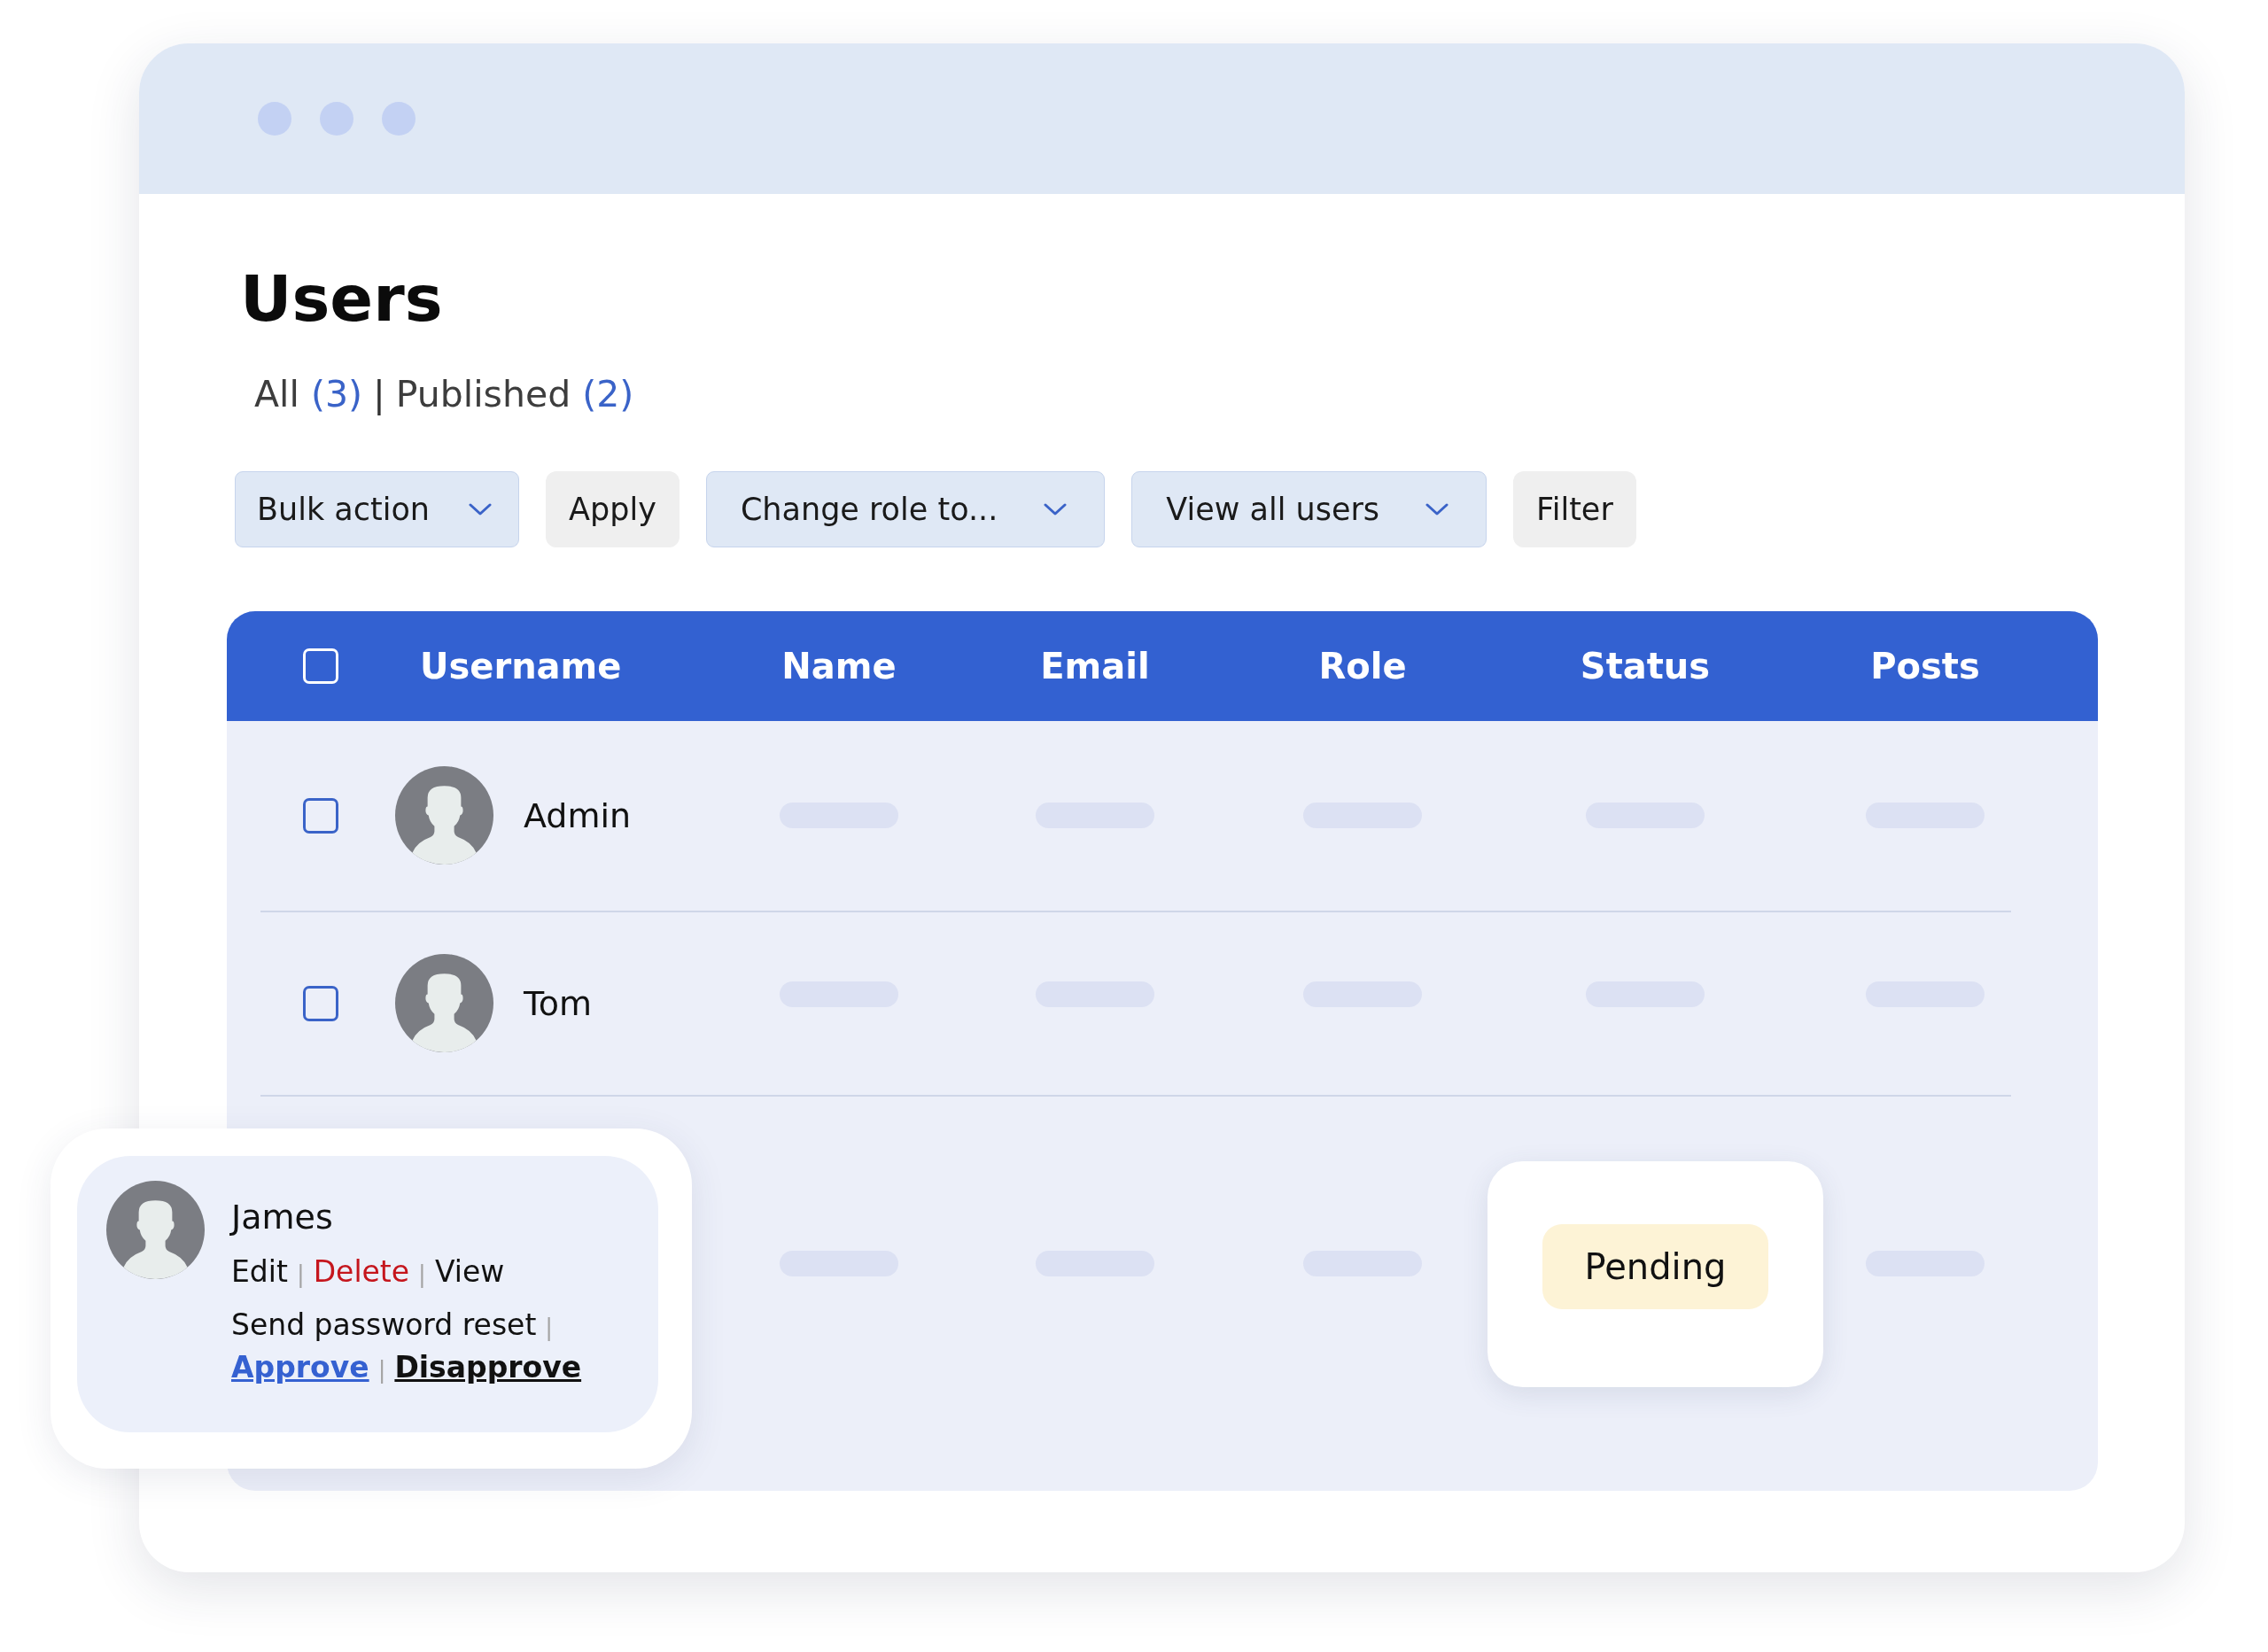  What do you see at coordinates (300, 1368) in the screenshot?
I see `action-link: Approve` at bounding box center [300, 1368].